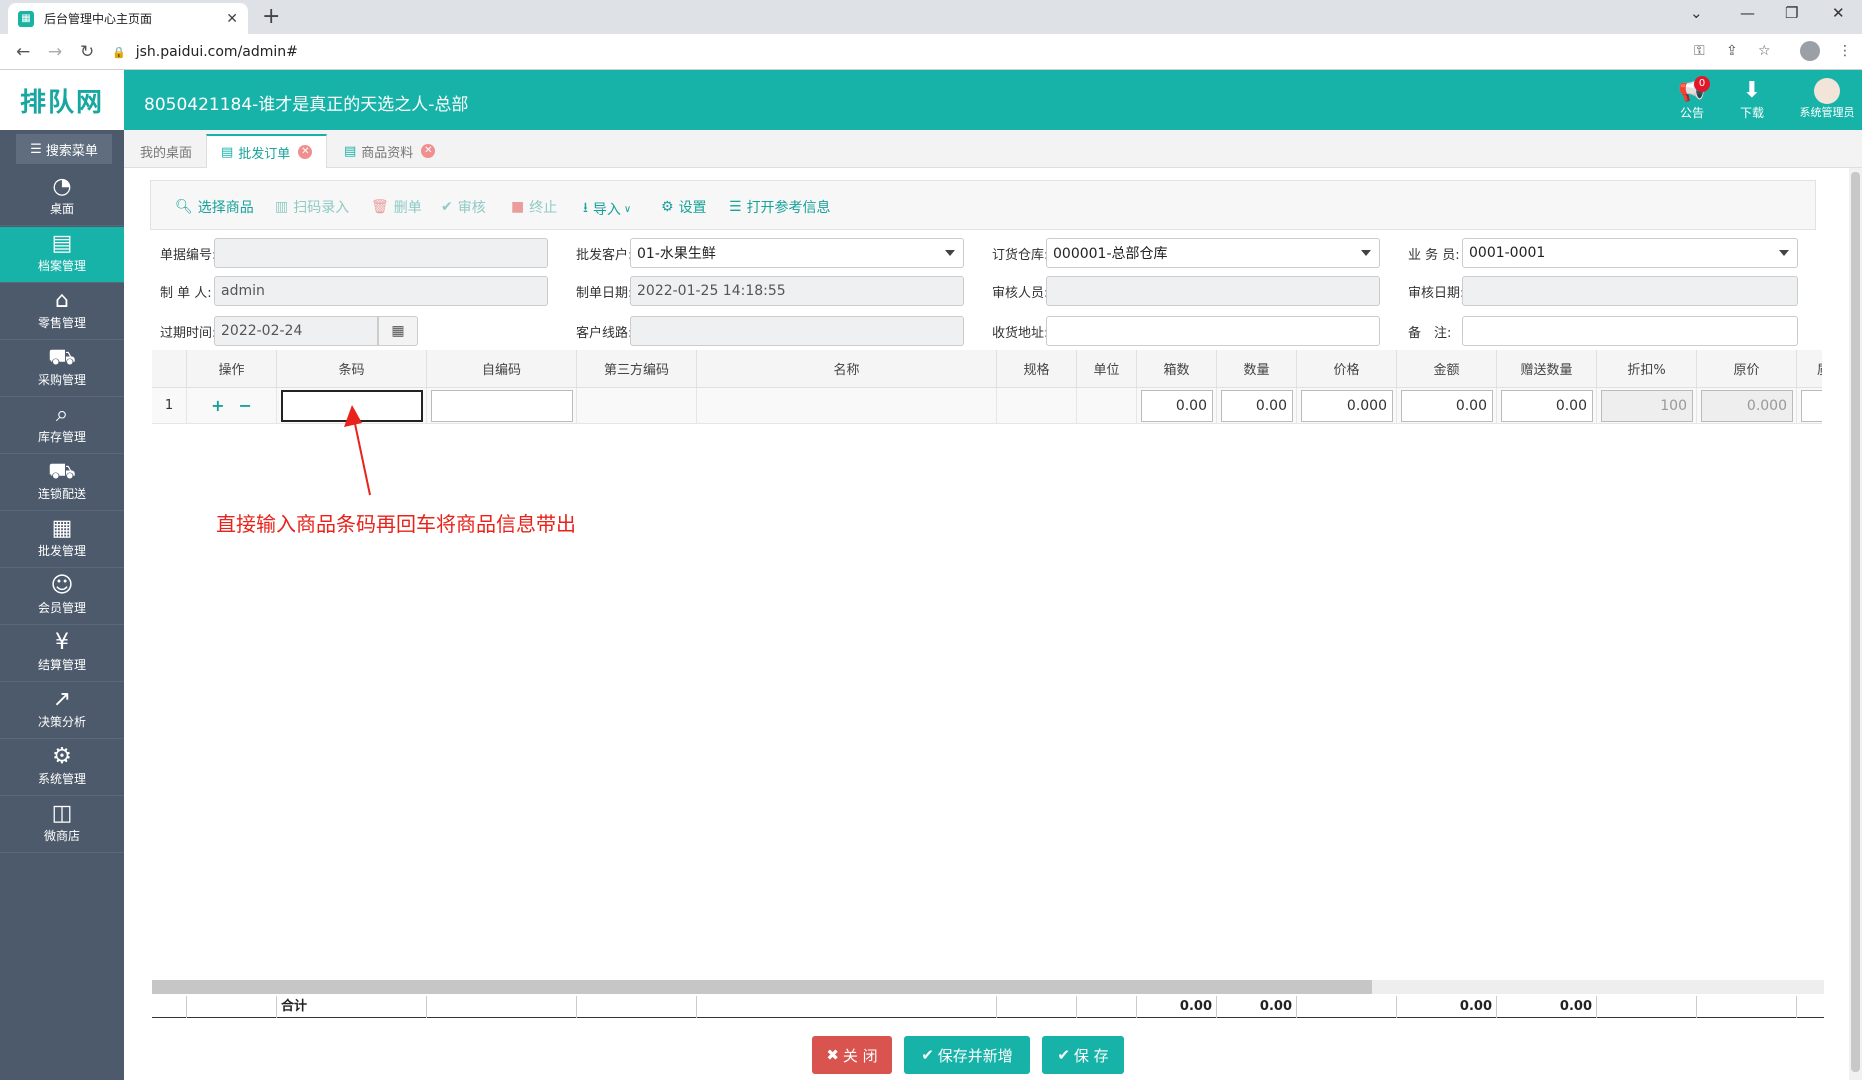 Image resolution: width=1862 pixels, height=1080 pixels. I want to click on notice-button: 📢 0 公告, so click(1692, 98).